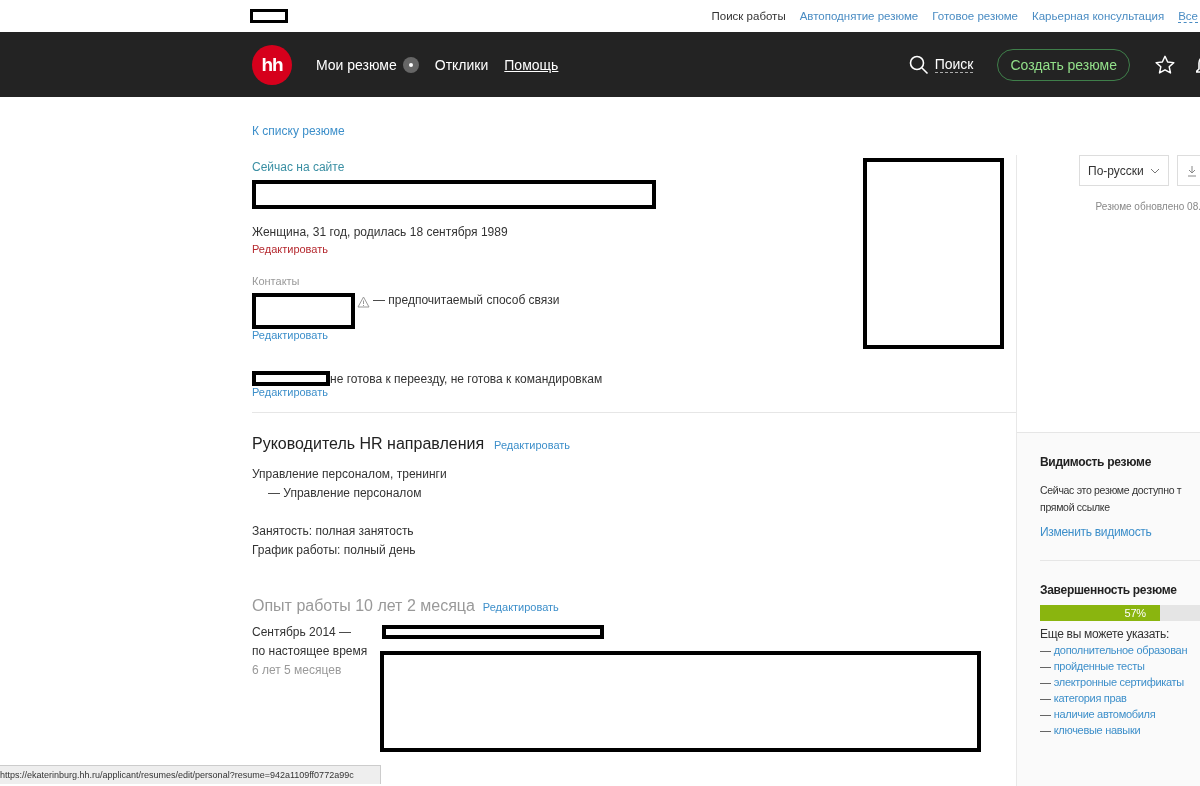 The height and width of the screenshot is (786, 1200). What do you see at coordinates (367, 64) in the screenshot?
I see `nav-link: Мои резюме` at bounding box center [367, 64].